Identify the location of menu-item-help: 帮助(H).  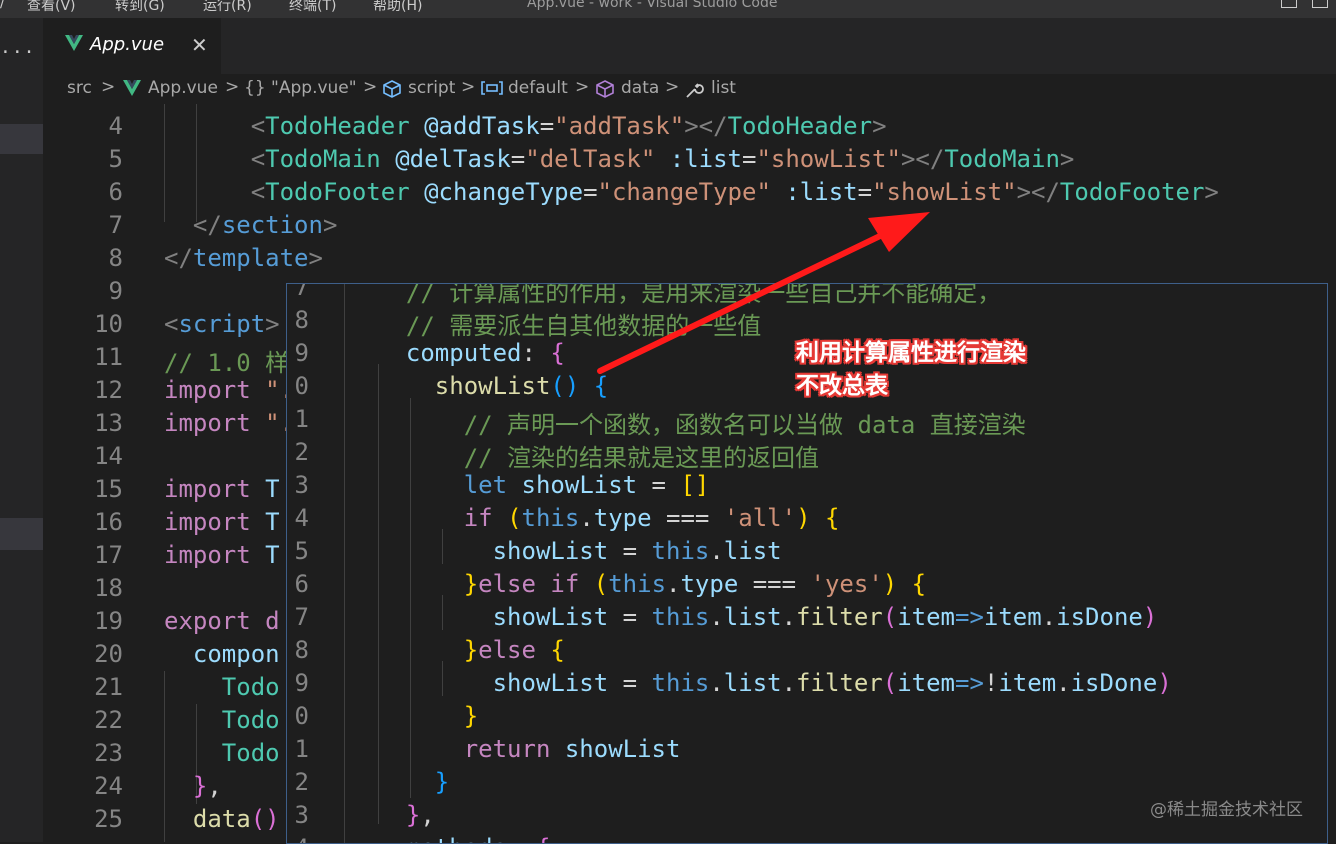
(397, 7).